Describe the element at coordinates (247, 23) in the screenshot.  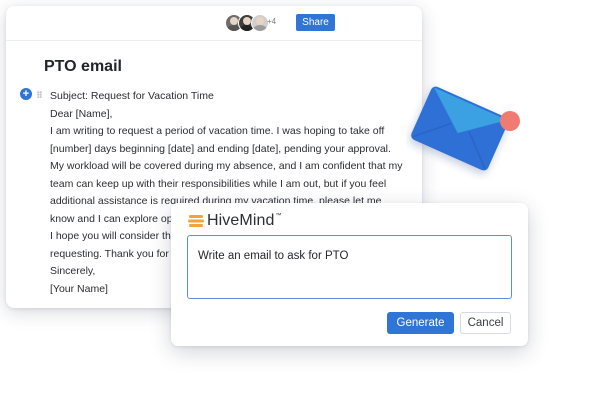
I see `collaborator-avatars` at that location.